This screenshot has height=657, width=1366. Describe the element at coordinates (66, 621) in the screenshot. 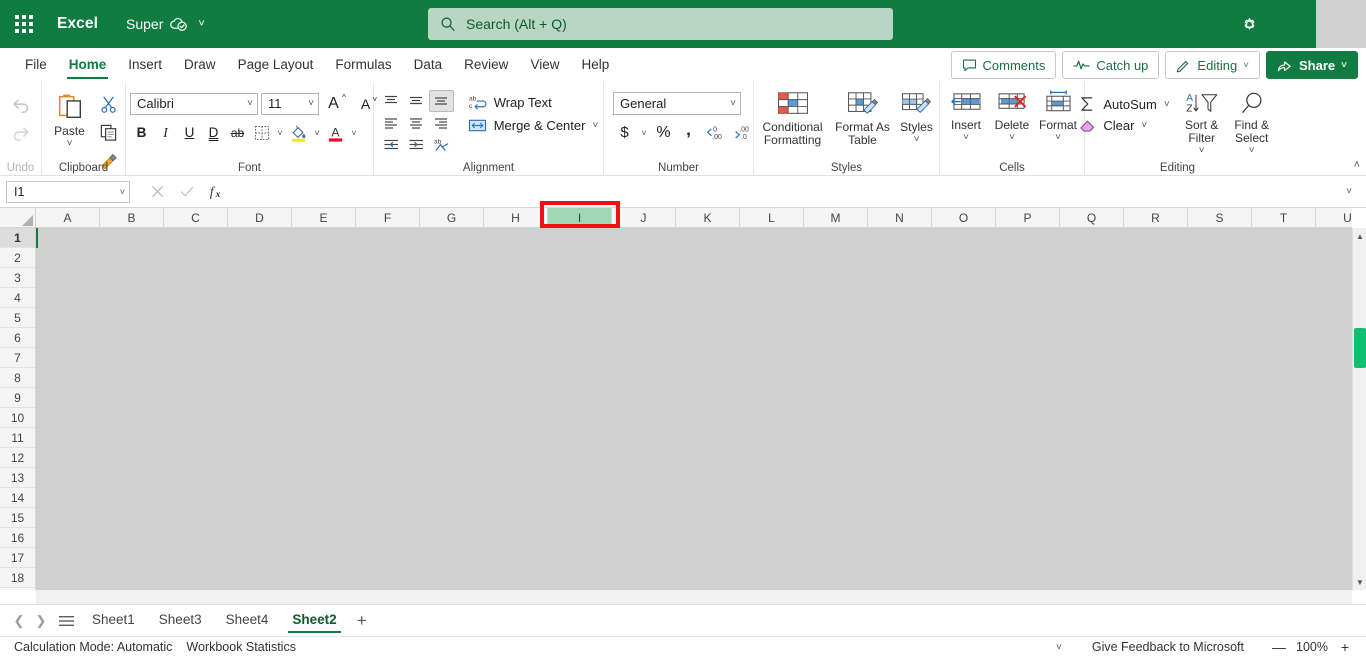

I see `all-sheets-icon` at that location.